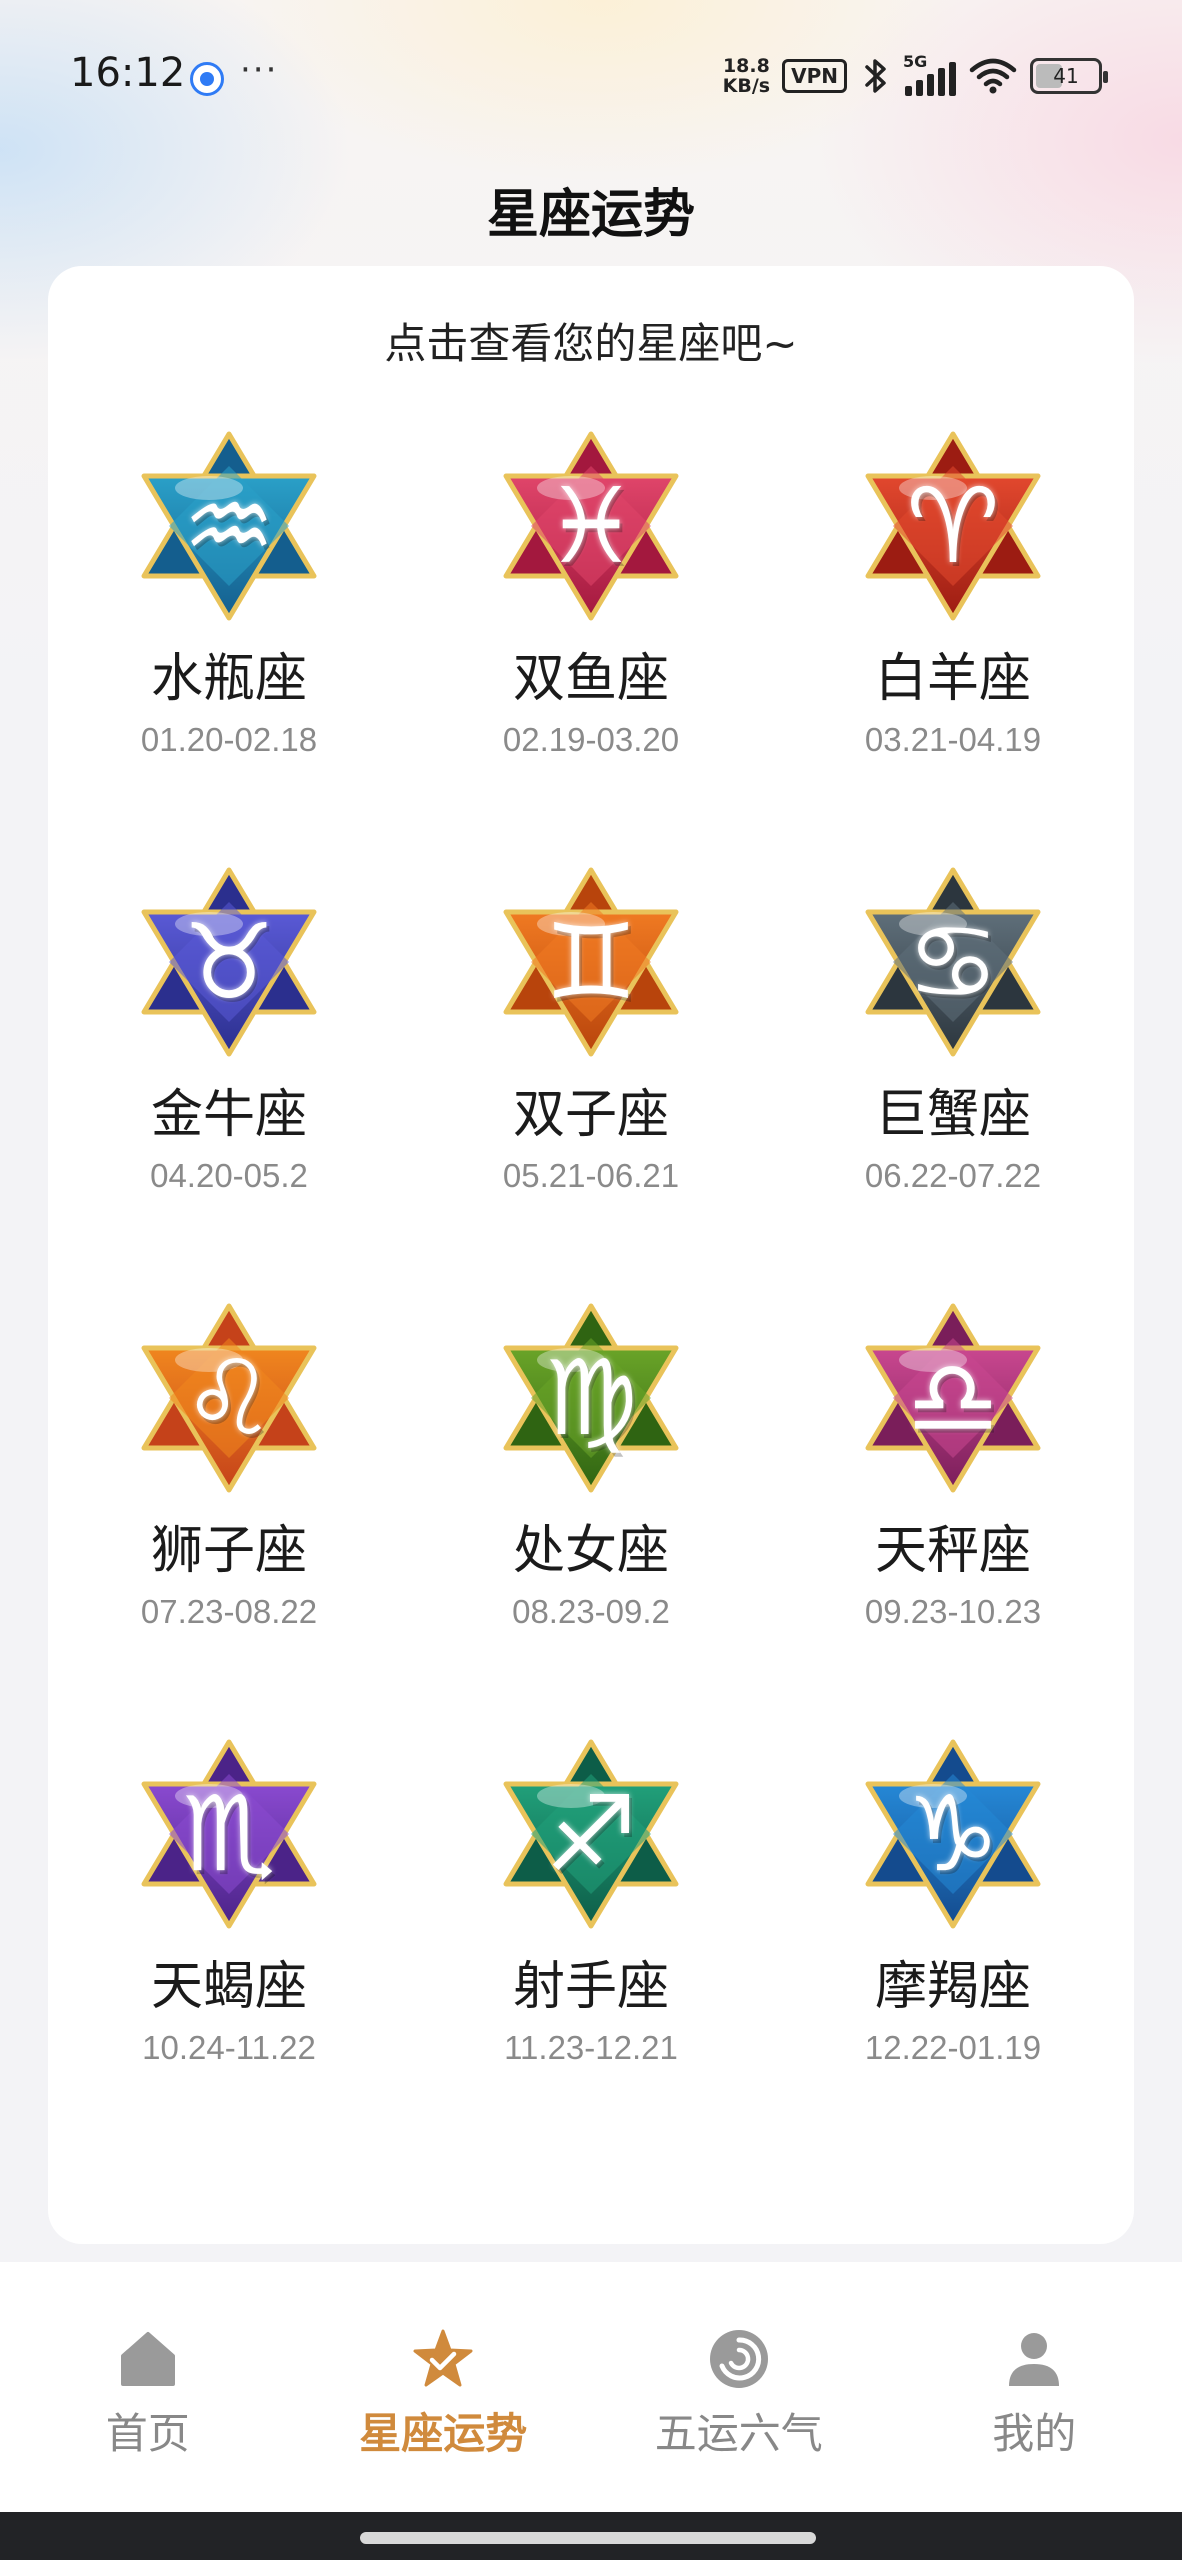 This screenshot has height=2560, width=1182. I want to click on zodiac-item: ♋ 巨蟹座 06.22-07.22, so click(953, 1080).